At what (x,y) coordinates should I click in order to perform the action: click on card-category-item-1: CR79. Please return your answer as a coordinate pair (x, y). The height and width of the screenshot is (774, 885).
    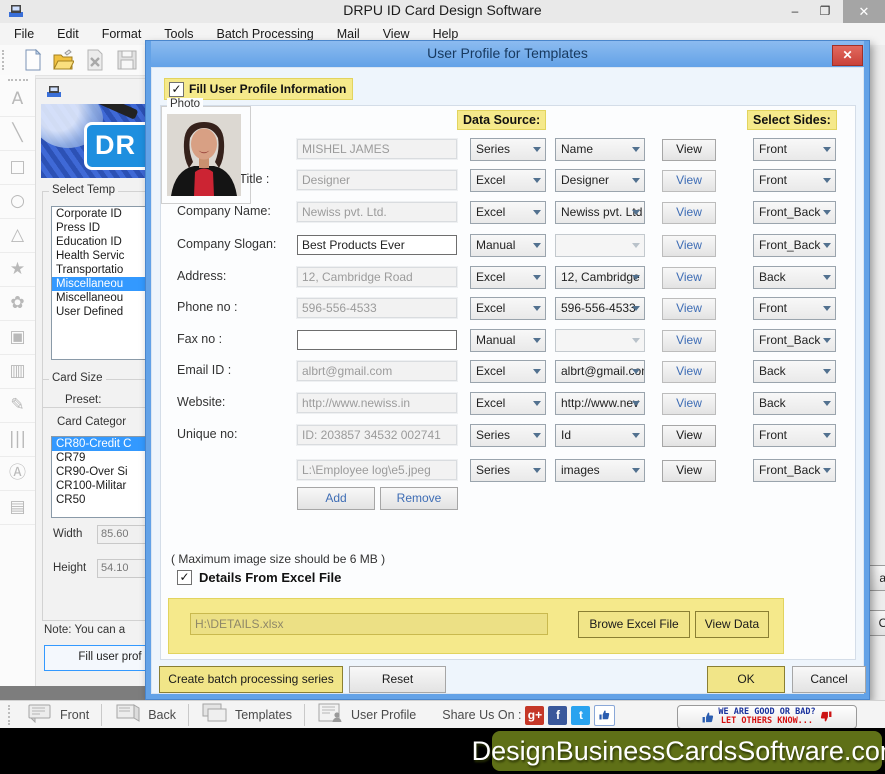
    Looking at the image, I should click on (104, 458).